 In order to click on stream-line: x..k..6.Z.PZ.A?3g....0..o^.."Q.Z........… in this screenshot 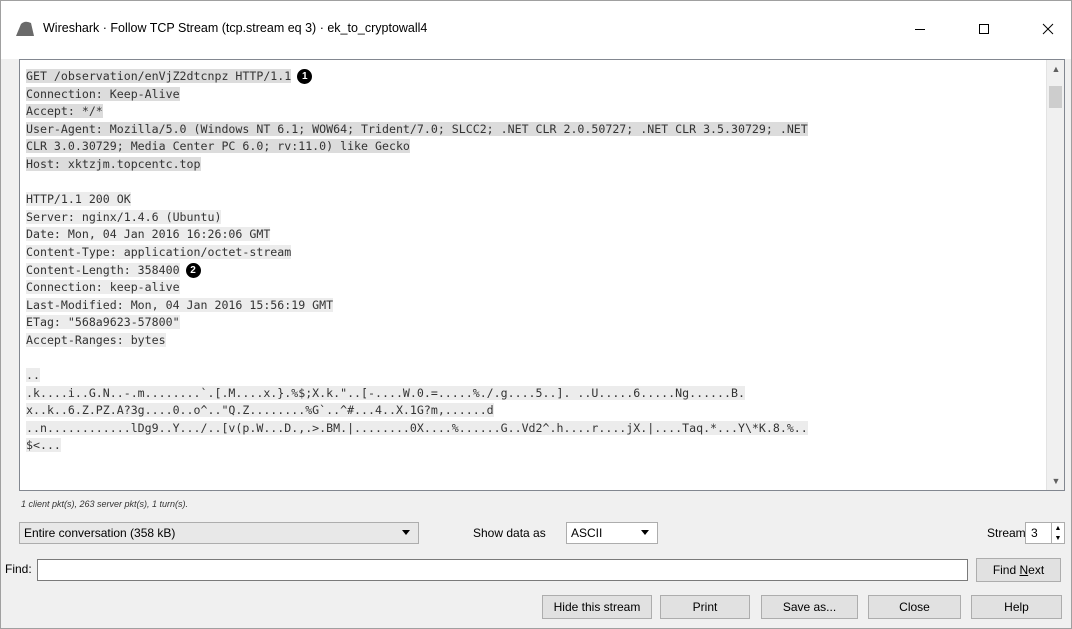, I will do `click(533, 411)`.